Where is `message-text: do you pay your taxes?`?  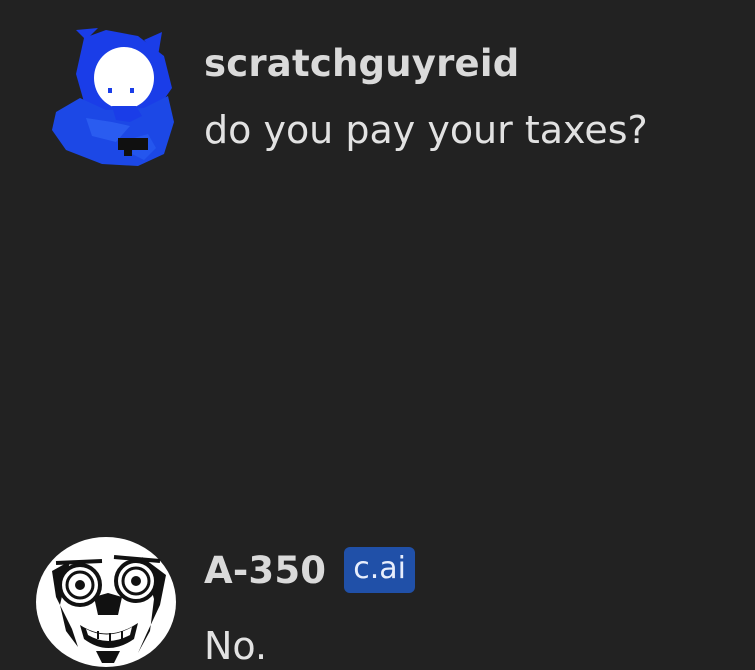
message-text: do you pay your taxes? is located at coordinates (426, 130).